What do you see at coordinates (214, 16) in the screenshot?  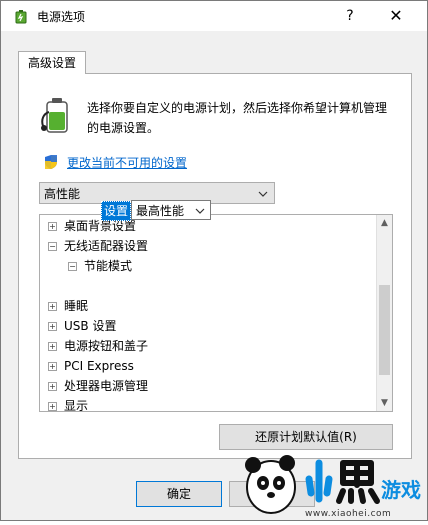 I see `title-bar: 电源选项 ? ✕` at bounding box center [214, 16].